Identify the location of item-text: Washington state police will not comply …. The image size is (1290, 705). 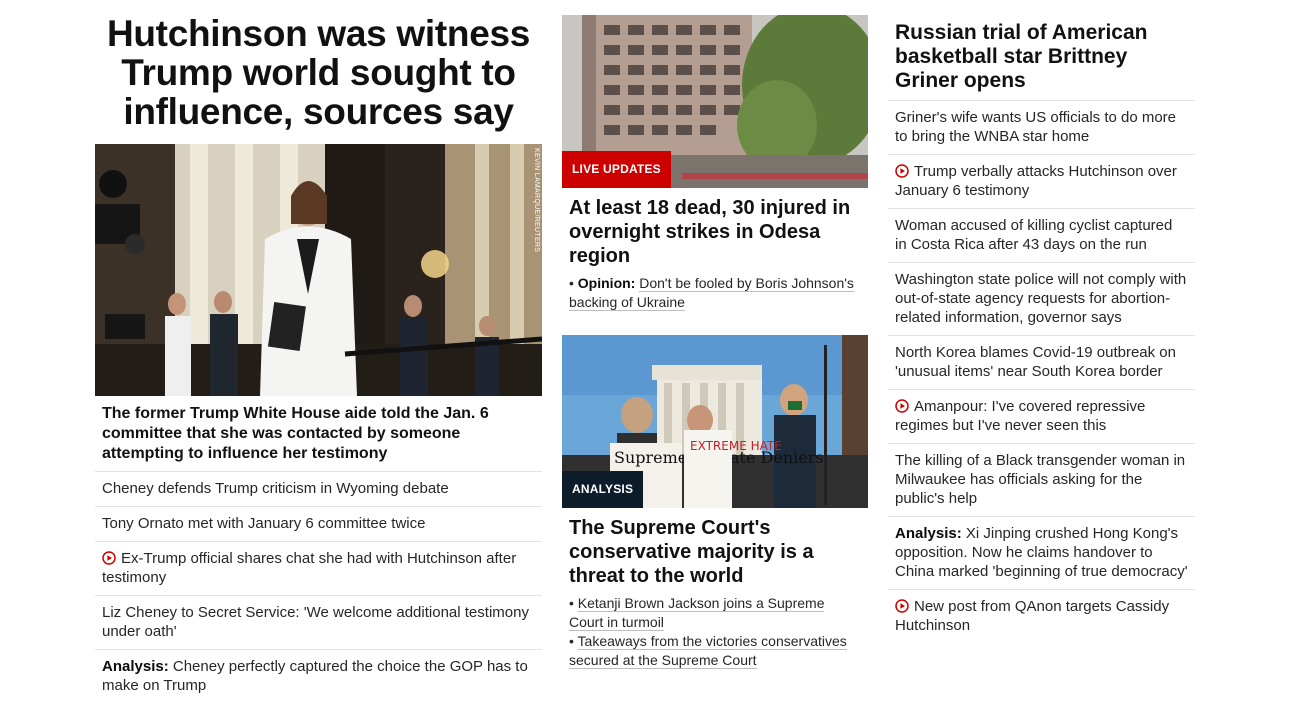
(1041, 298).